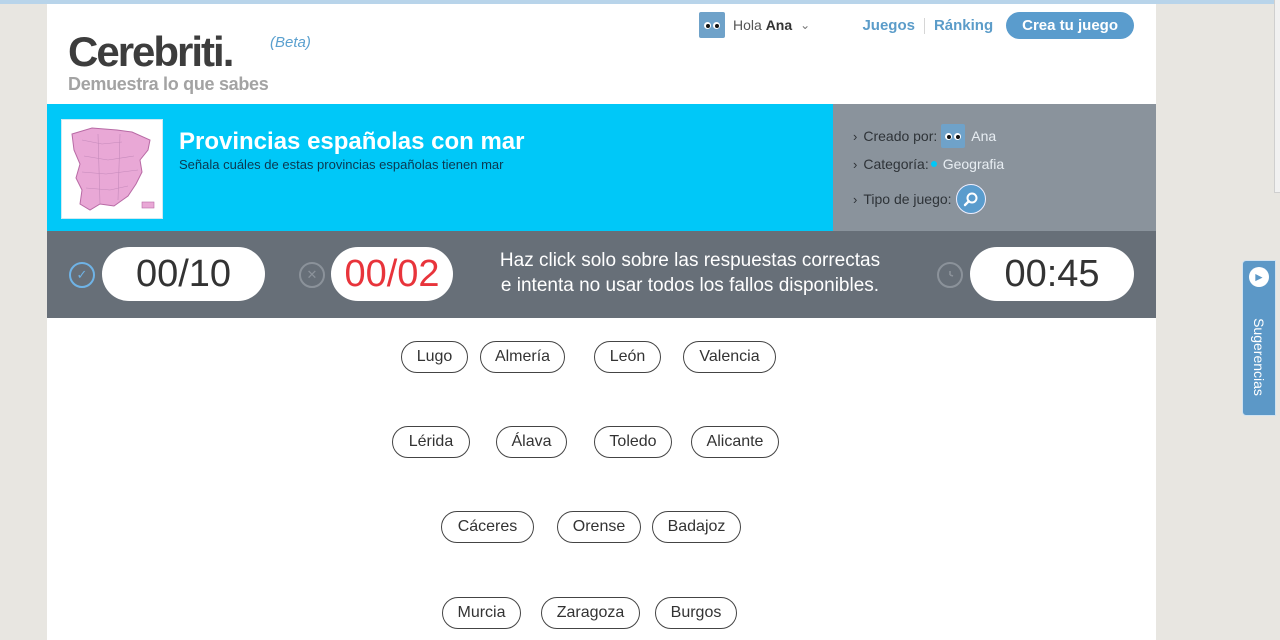 The width and height of the screenshot is (1280, 640). I want to click on greeting: Hola Ana, so click(763, 25).